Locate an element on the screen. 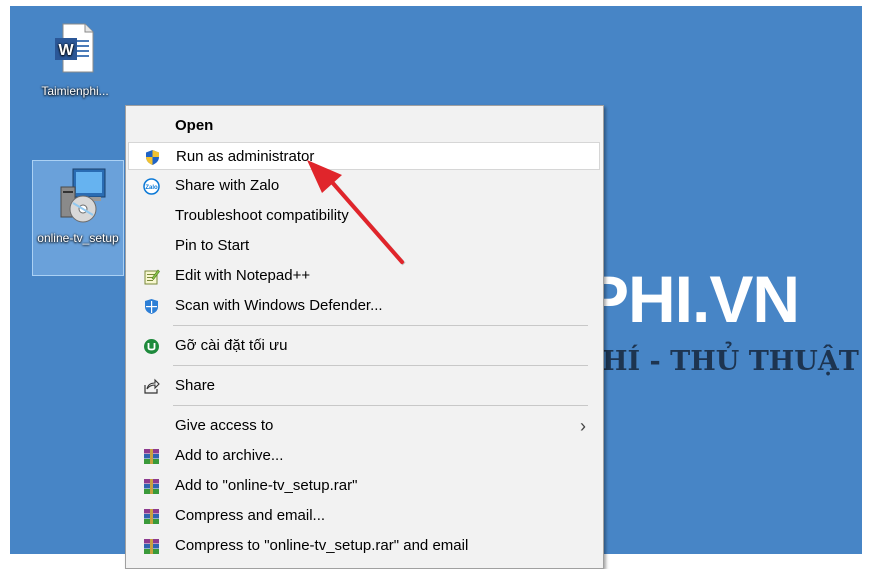 This screenshot has width=870, height=569. red-annotation-arrow is located at coordinates (356, 213).